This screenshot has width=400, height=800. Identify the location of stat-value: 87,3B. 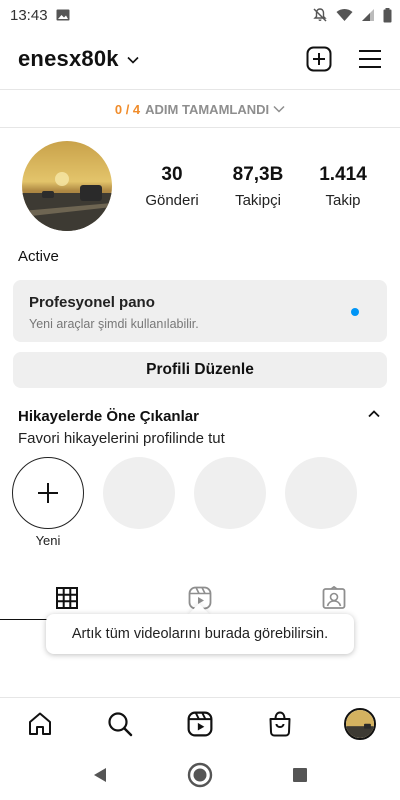
(258, 174).